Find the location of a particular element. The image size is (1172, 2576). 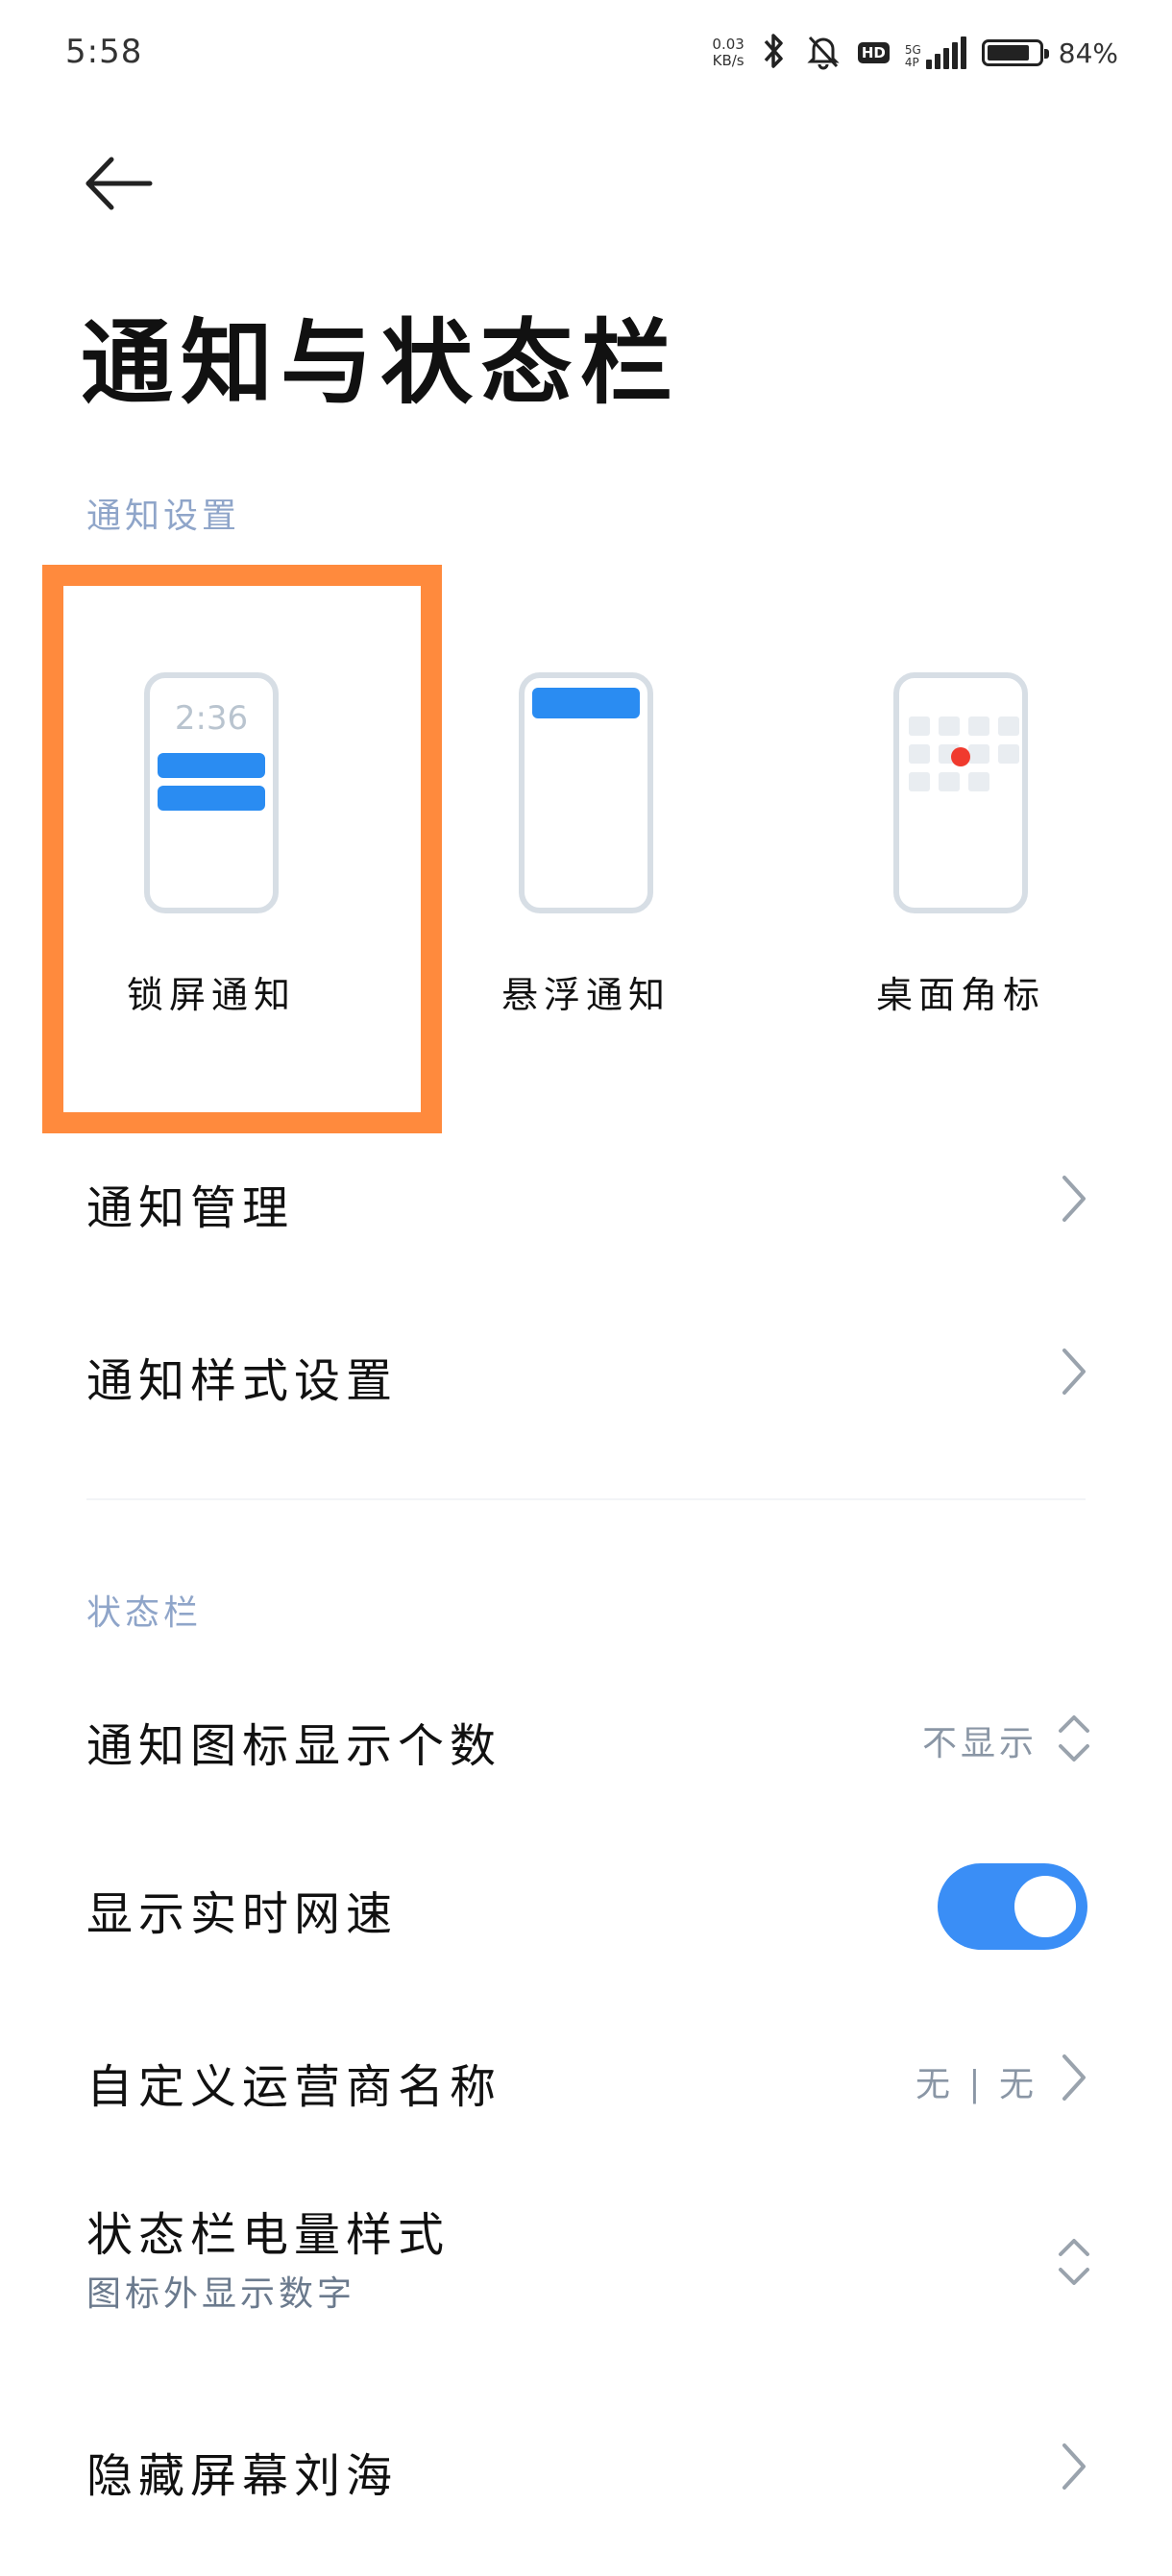

preview-clock: 2:36 is located at coordinates (211, 718).